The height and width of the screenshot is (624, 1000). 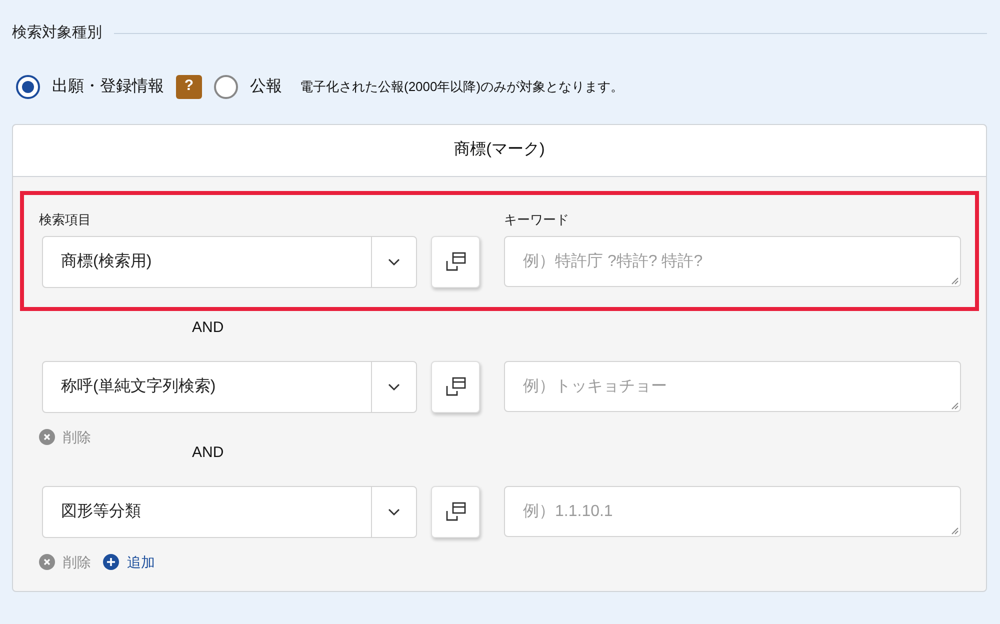 What do you see at coordinates (732, 511) in the screenshot?
I see `keyword-field: 例）1.1.10.1` at bounding box center [732, 511].